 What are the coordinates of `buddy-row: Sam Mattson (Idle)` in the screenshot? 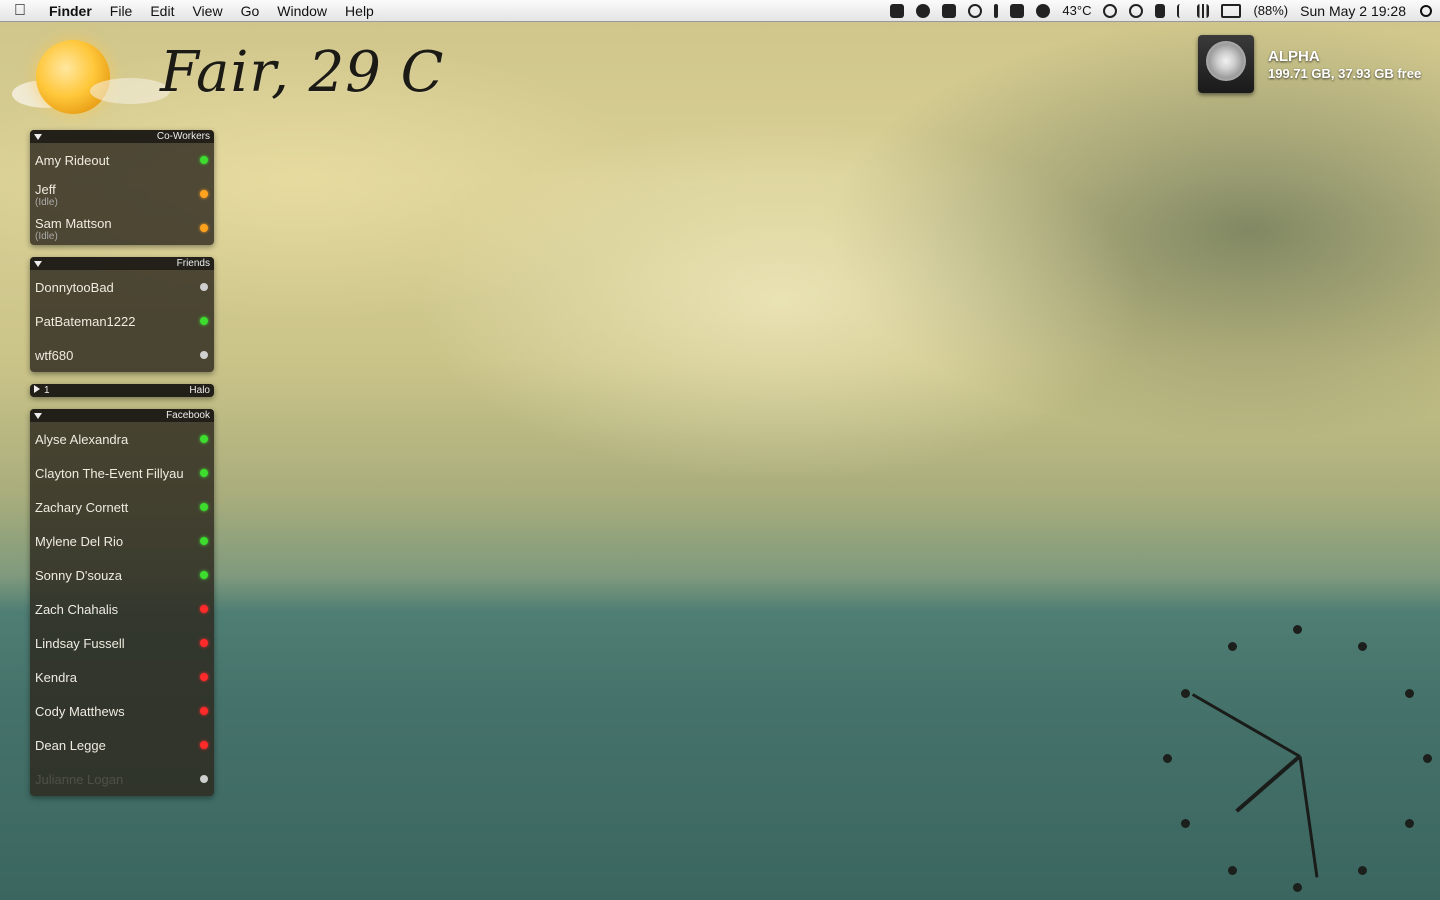 It's located at (122, 228).